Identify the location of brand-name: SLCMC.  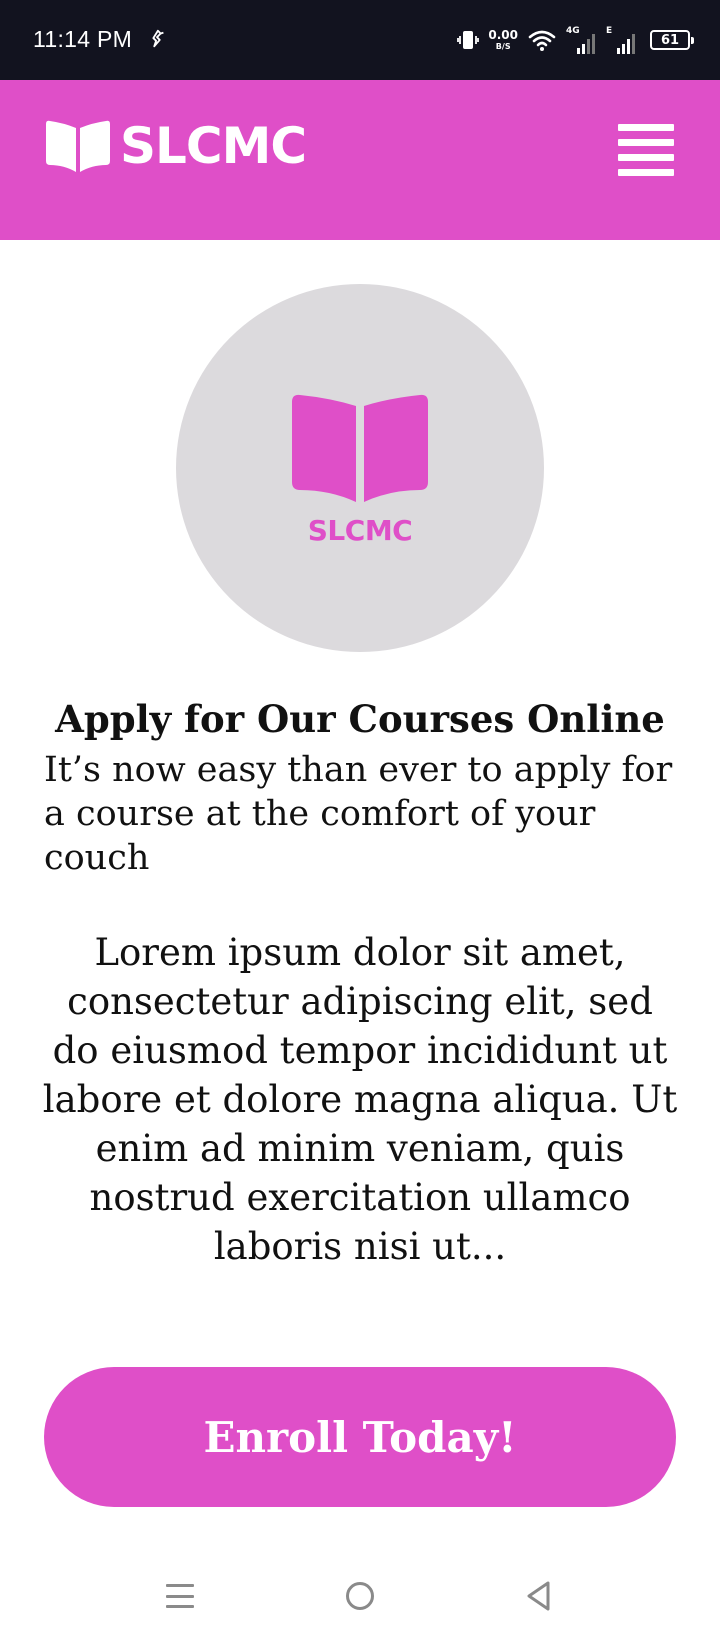
(213, 146).